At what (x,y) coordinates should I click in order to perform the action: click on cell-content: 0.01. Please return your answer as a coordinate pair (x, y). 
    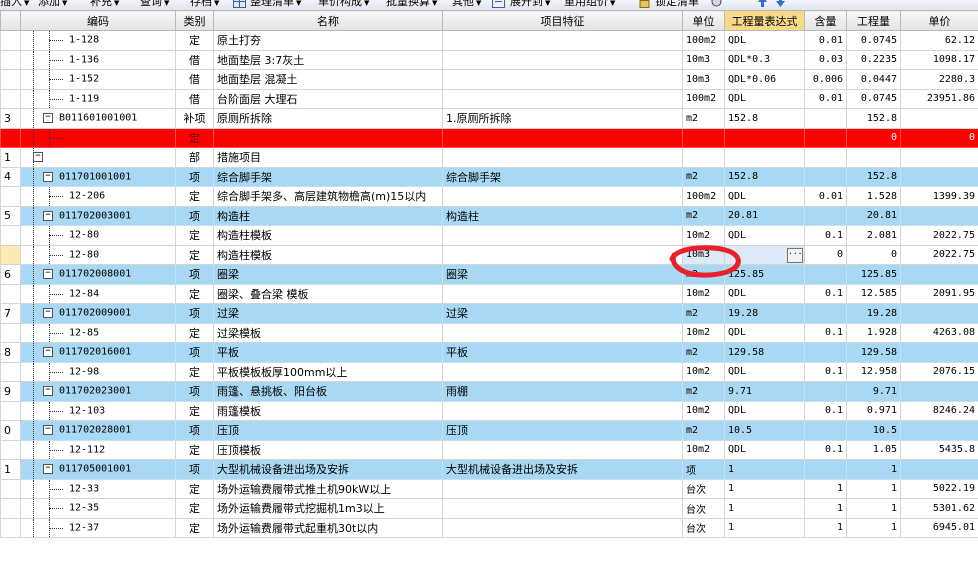
    Looking at the image, I should click on (825, 40).